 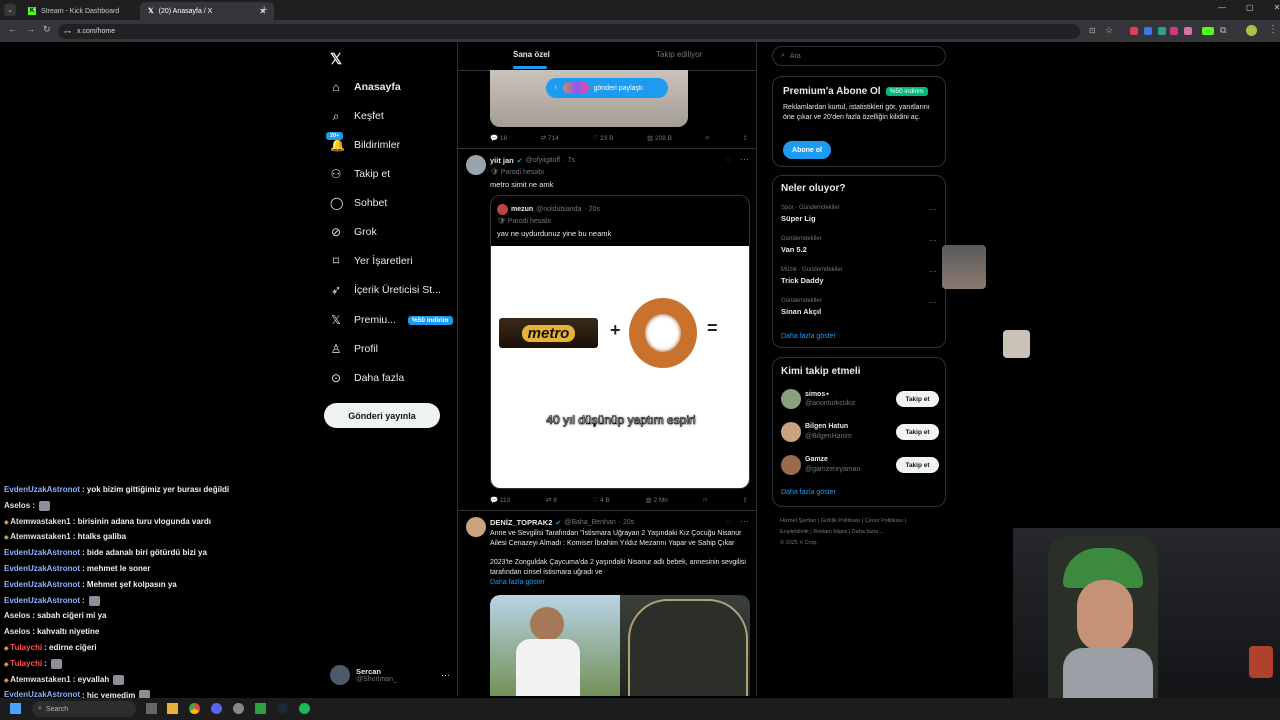 What do you see at coordinates (360, 174) in the screenshot?
I see `nav-item-3: ⚇ Takip et` at bounding box center [360, 174].